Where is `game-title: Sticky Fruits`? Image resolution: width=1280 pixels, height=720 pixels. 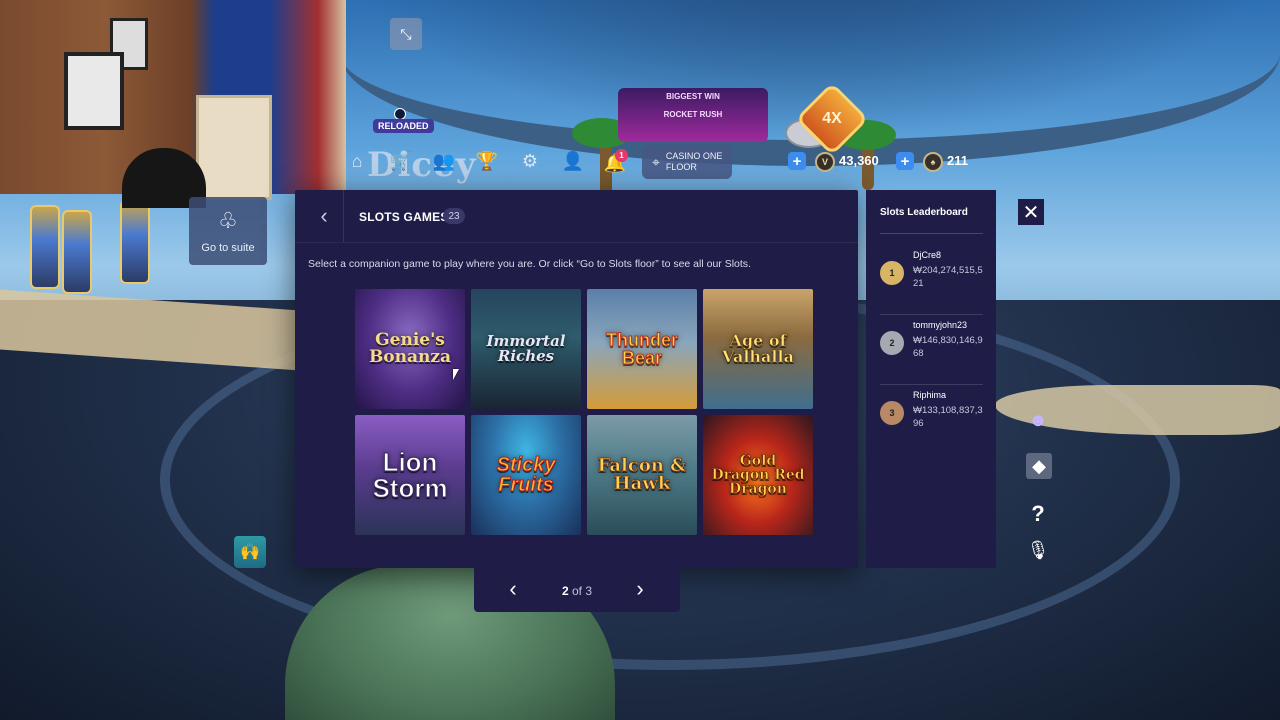 game-title: Sticky Fruits is located at coordinates (526, 475).